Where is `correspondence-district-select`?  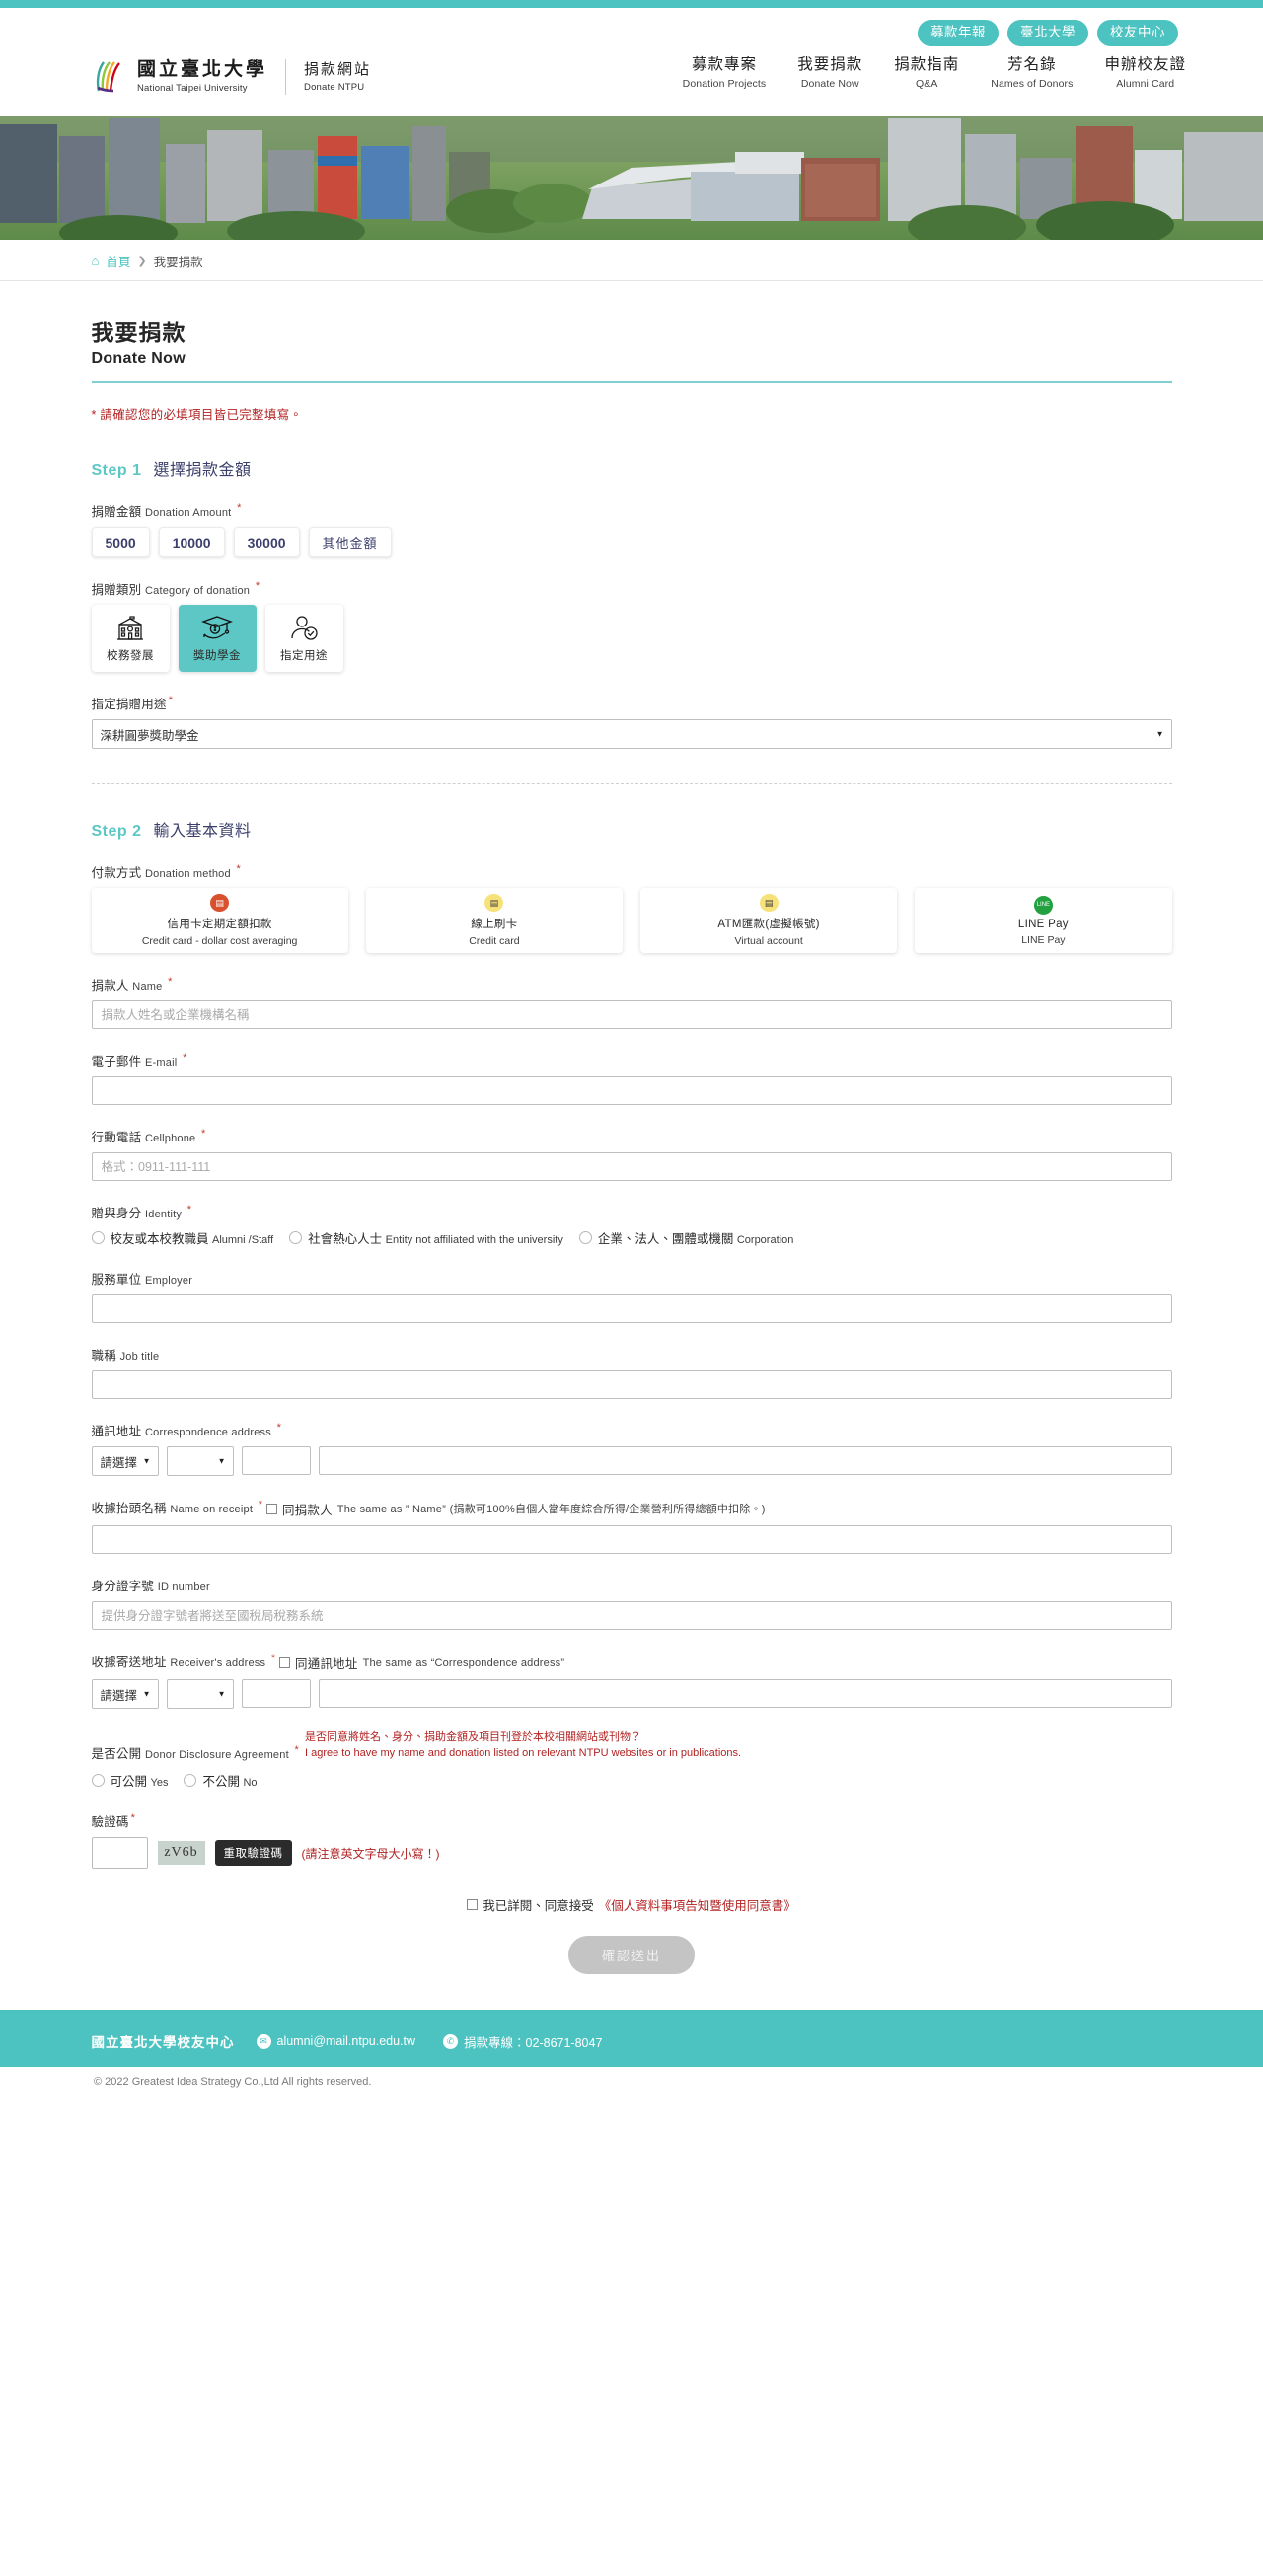
correspondence-district-select is located at coordinates (200, 1461).